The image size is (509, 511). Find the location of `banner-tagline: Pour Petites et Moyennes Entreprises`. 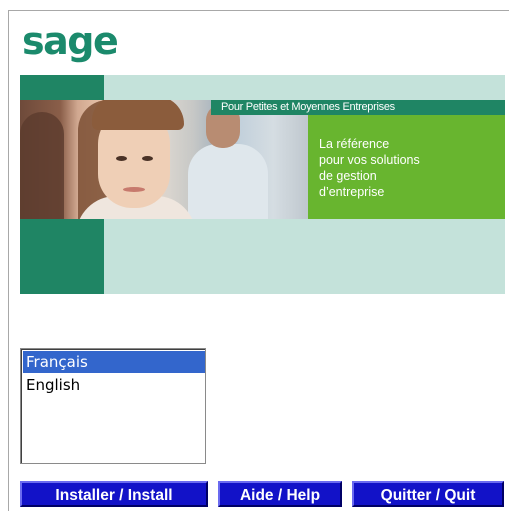

banner-tagline: Pour Petites et Moyennes Entreprises is located at coordinates (308, 107).